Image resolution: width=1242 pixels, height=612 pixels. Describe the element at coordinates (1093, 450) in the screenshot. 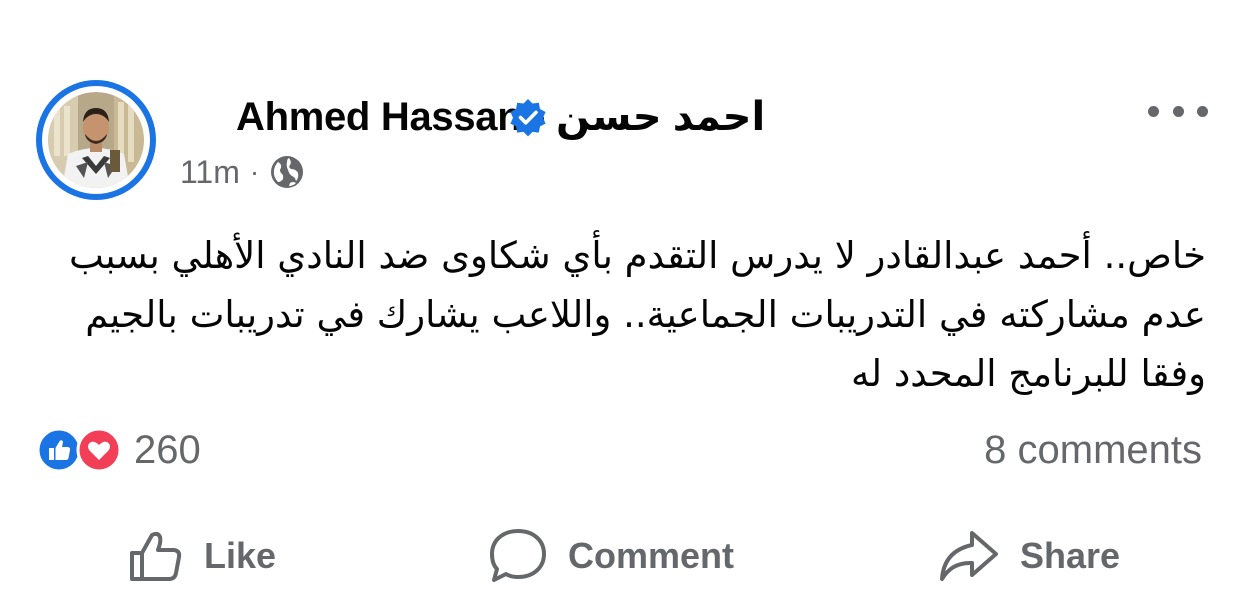

I see `comments-count-link: 8 comments` at that location.